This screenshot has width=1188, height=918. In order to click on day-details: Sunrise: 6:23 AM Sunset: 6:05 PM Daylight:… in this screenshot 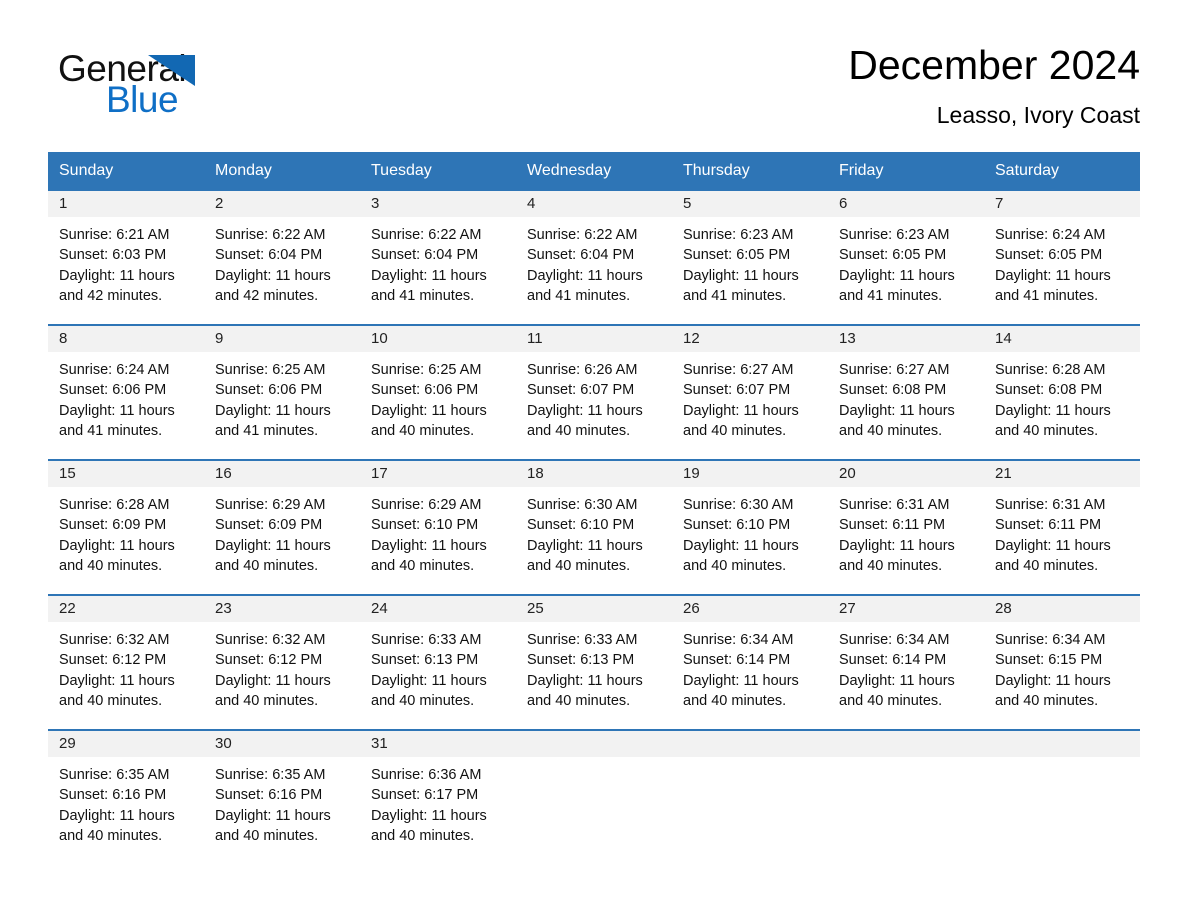, I will do `click(906, 261)`.